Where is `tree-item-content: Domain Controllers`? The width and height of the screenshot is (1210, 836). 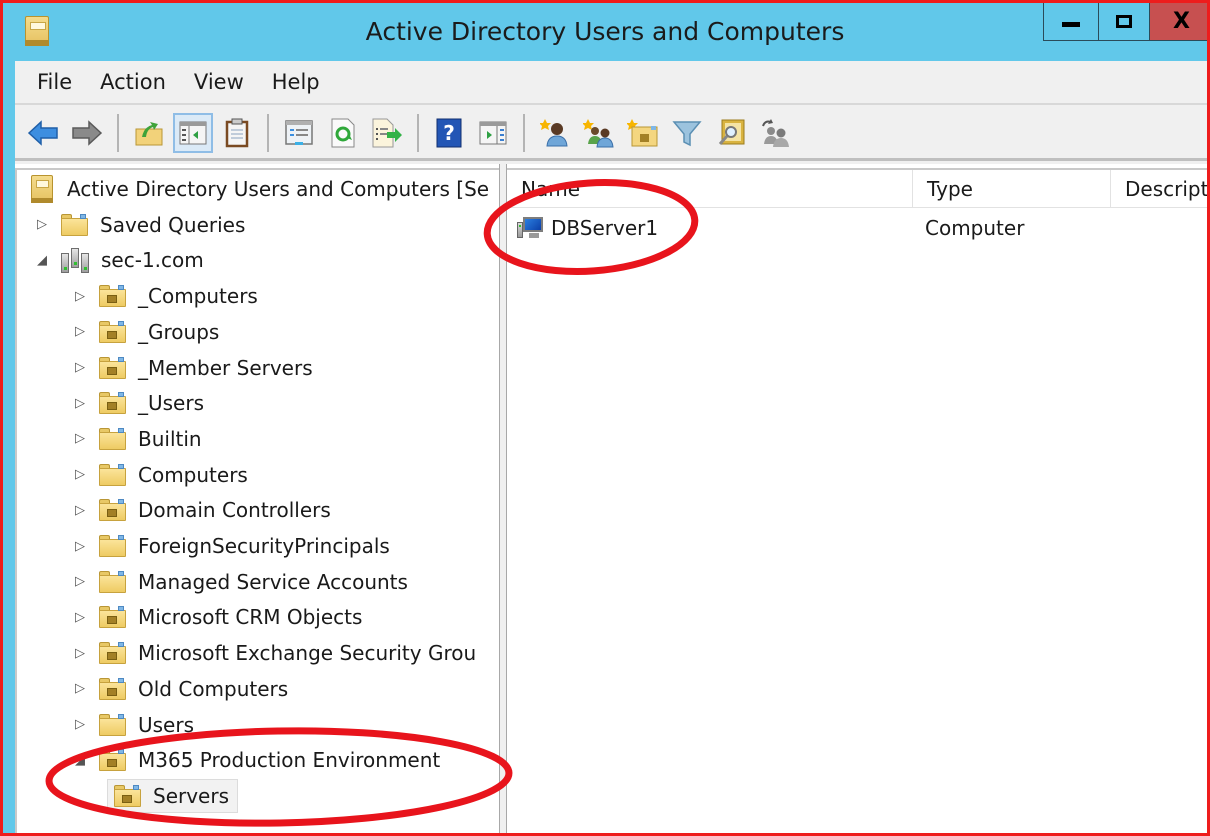
tree-item-content: Domain Controllers is located at coordinates (211, 510).